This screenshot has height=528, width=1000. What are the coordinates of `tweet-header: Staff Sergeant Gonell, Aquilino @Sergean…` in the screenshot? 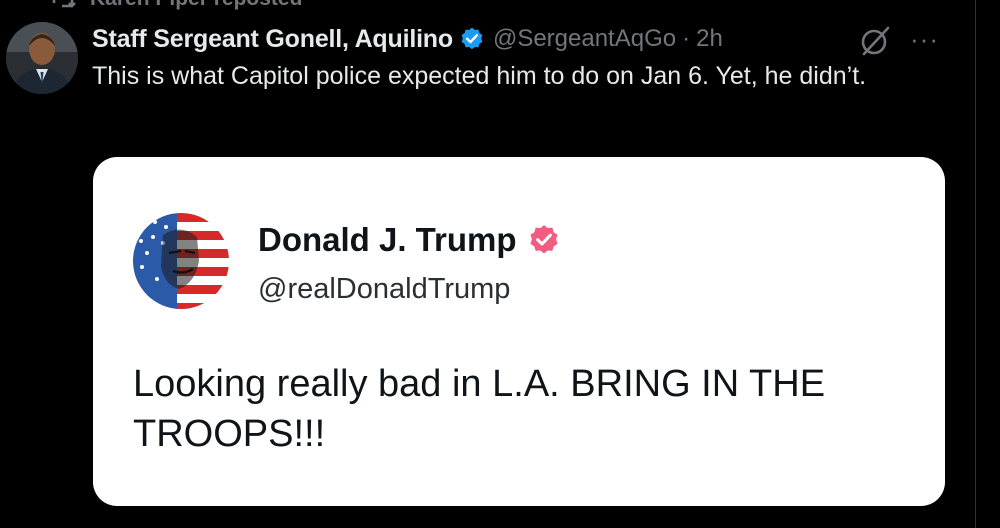 It's located at (407, 39).